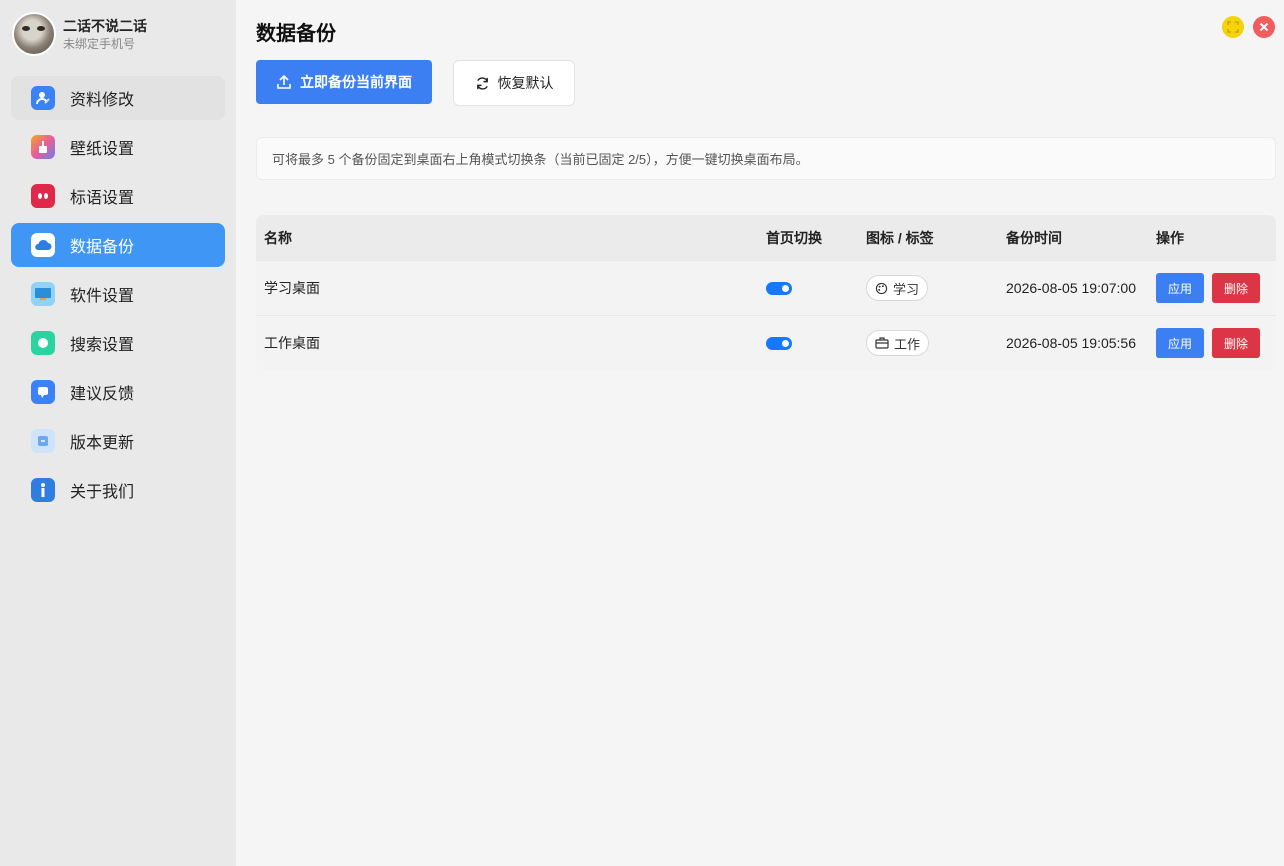 This screenshot has height=866, width=1284. Describe the element at coordinates (1034, 237) in the screenshot. I see `header-time: 备份时间` at that location.